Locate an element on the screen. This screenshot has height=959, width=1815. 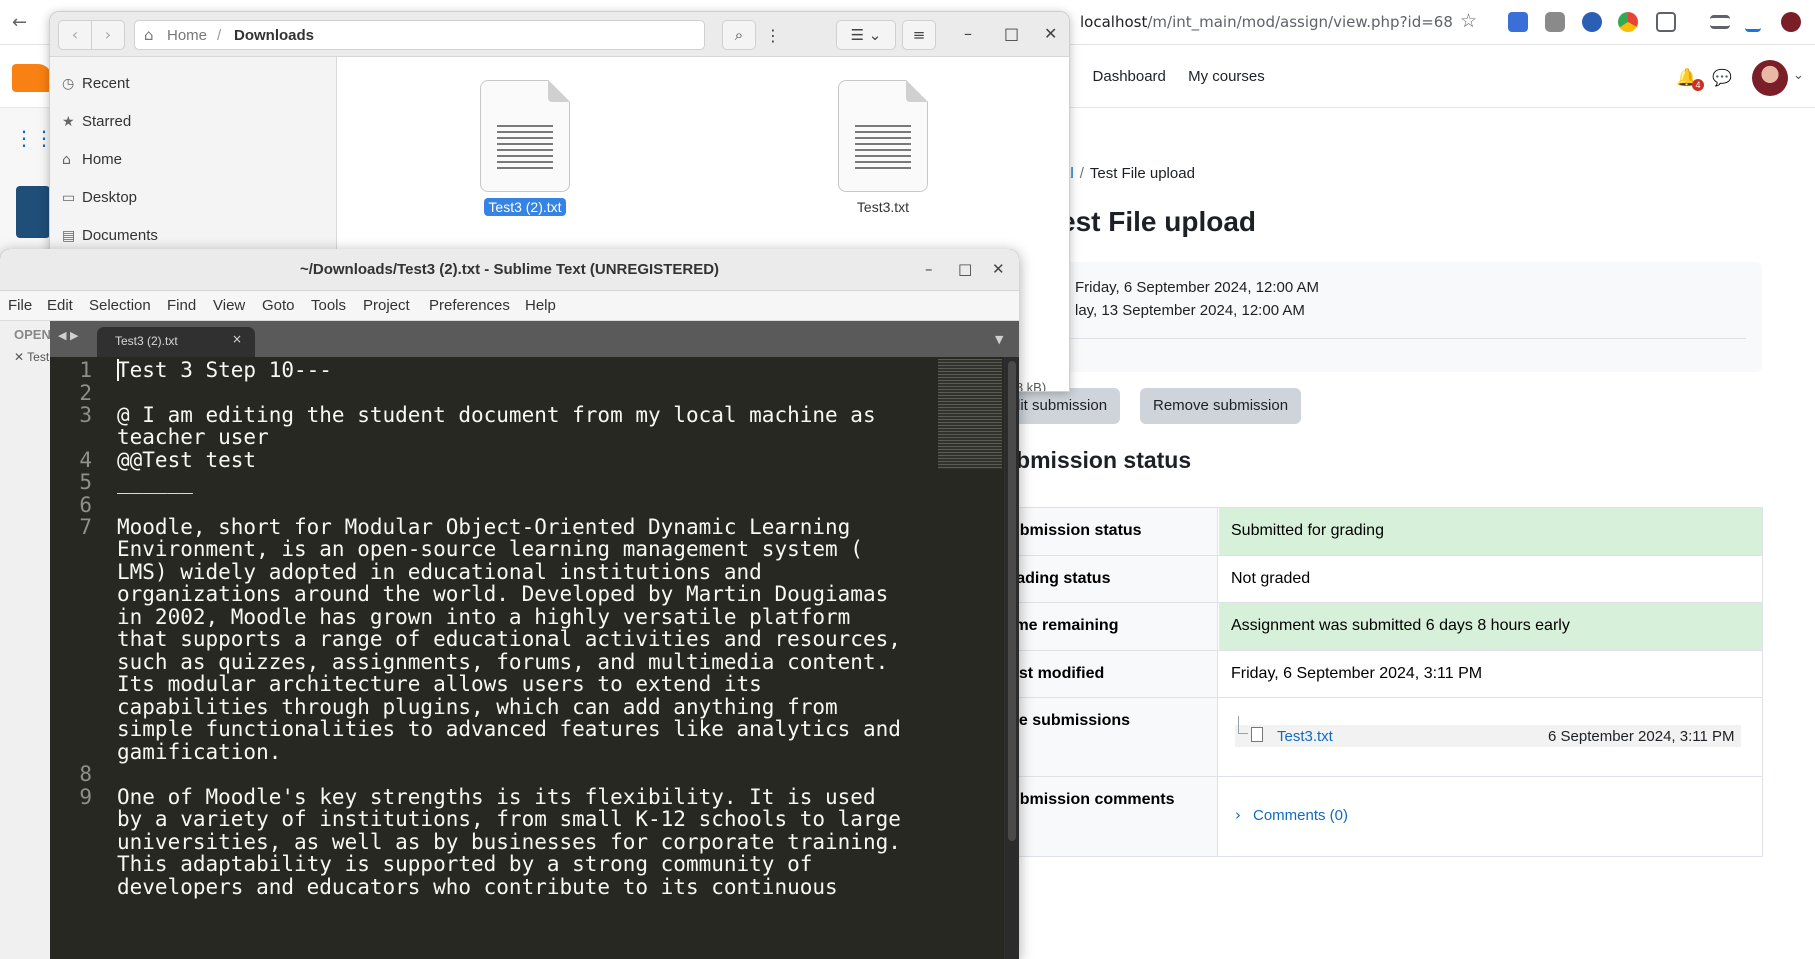
comments-label: Comments (0) is located at coordinates (1301, 815).